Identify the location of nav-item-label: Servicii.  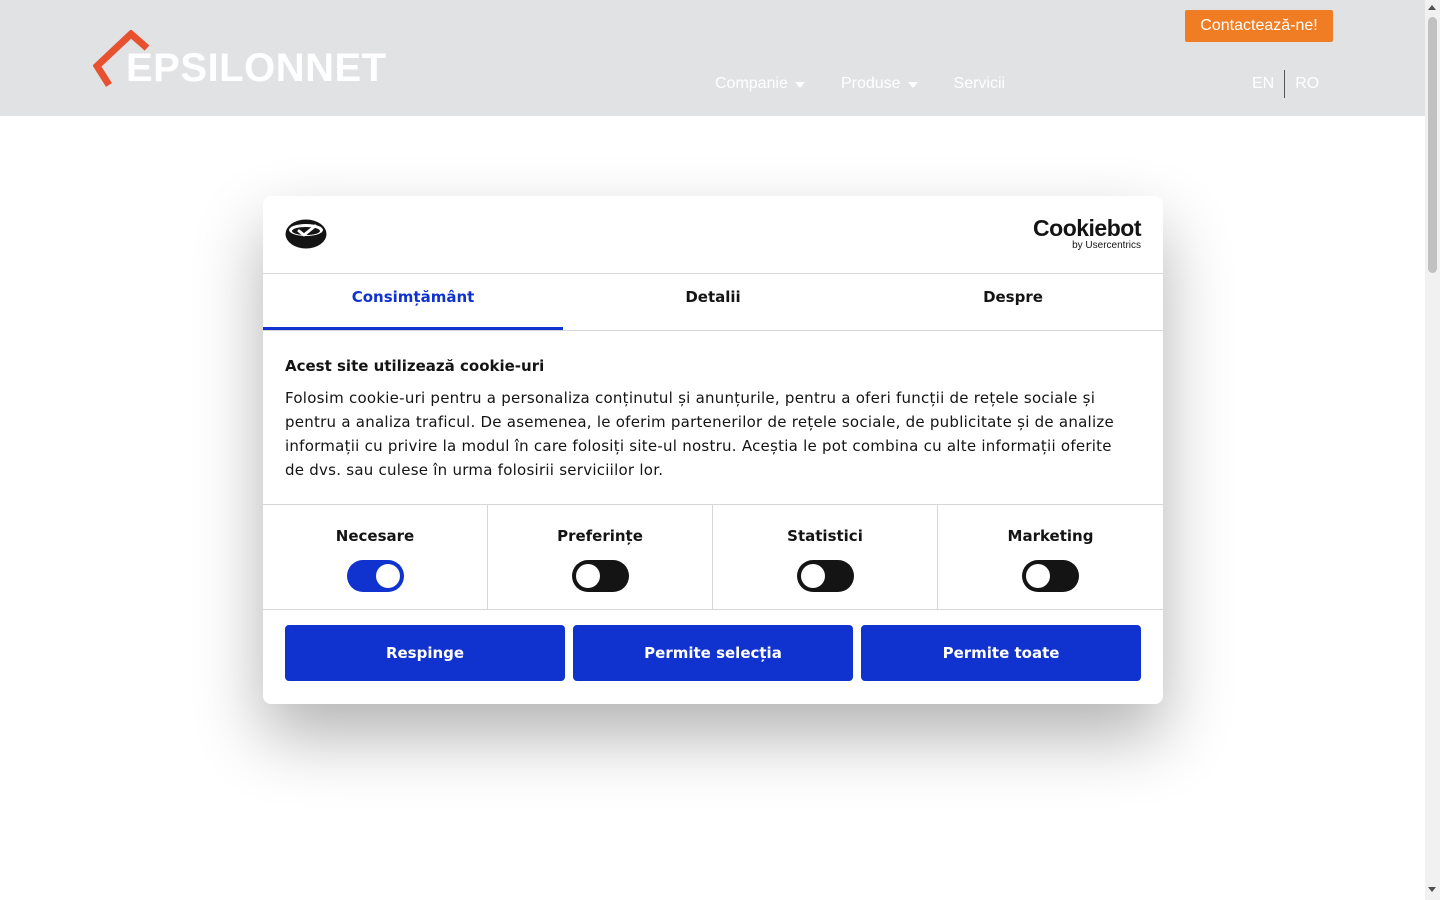
(979, 83).